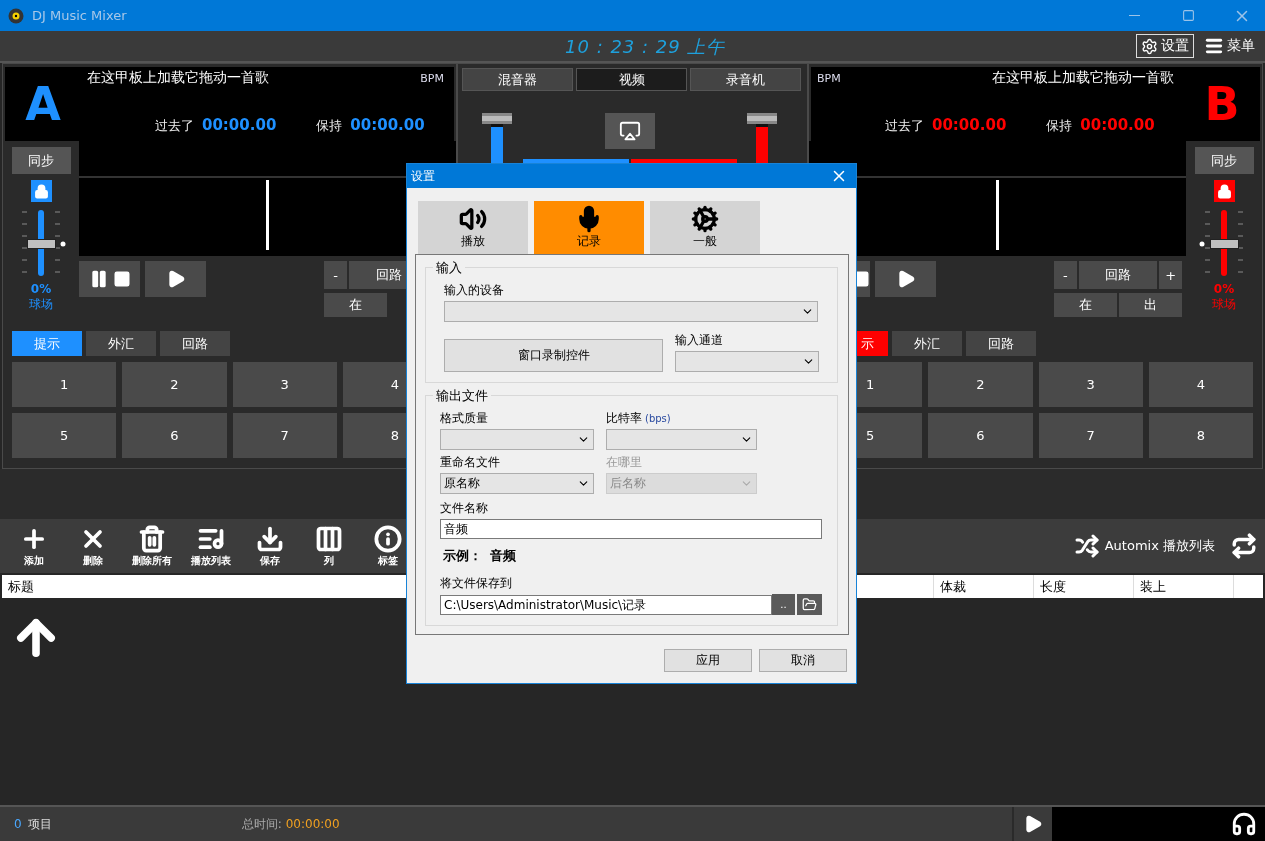  What do you see at coordinates (624, 462) in the screenshot?
I see `field-label: 在哪里` at bounding box center [624, 462].